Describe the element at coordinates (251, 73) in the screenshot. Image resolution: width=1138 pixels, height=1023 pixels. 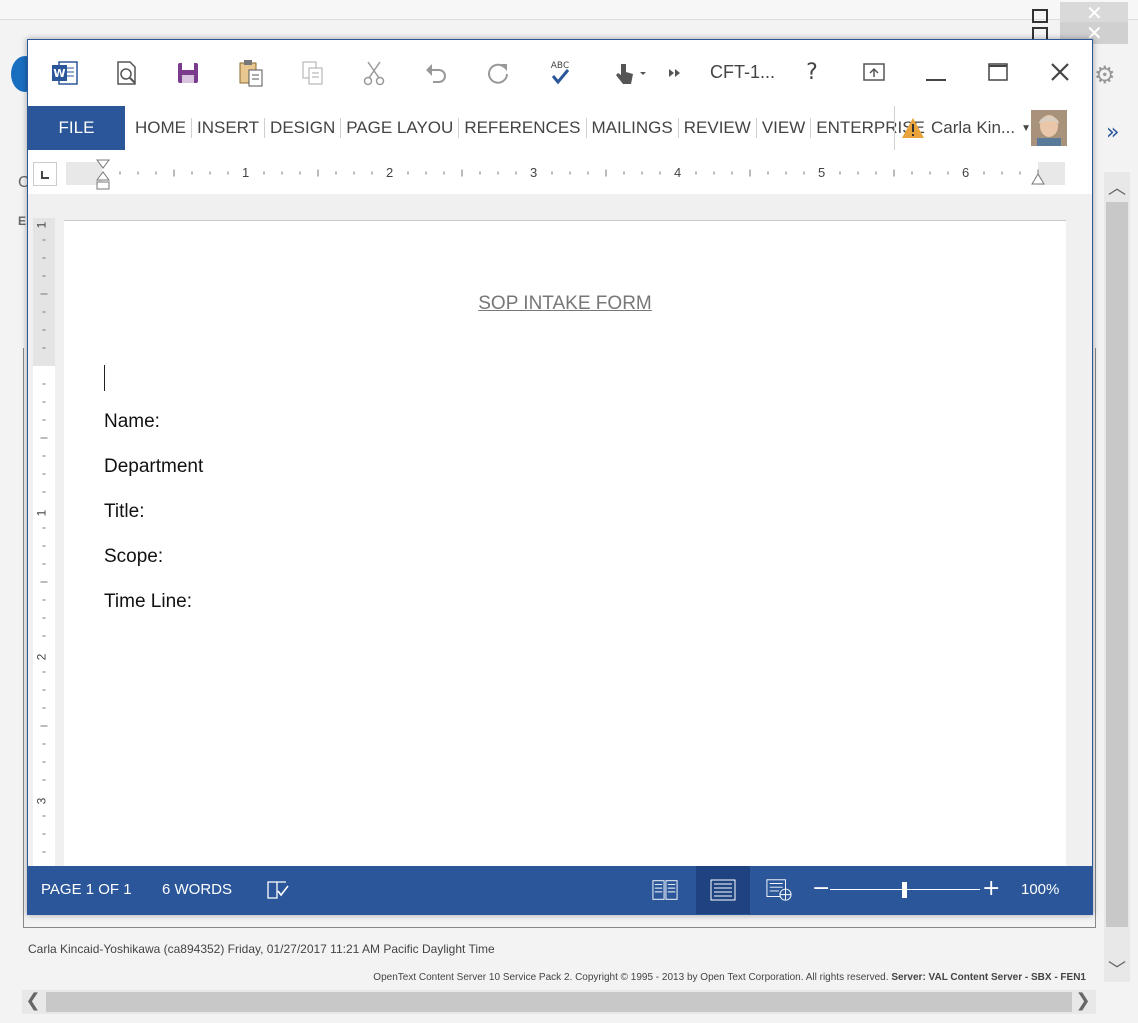
I see `paste-icon` at that location.